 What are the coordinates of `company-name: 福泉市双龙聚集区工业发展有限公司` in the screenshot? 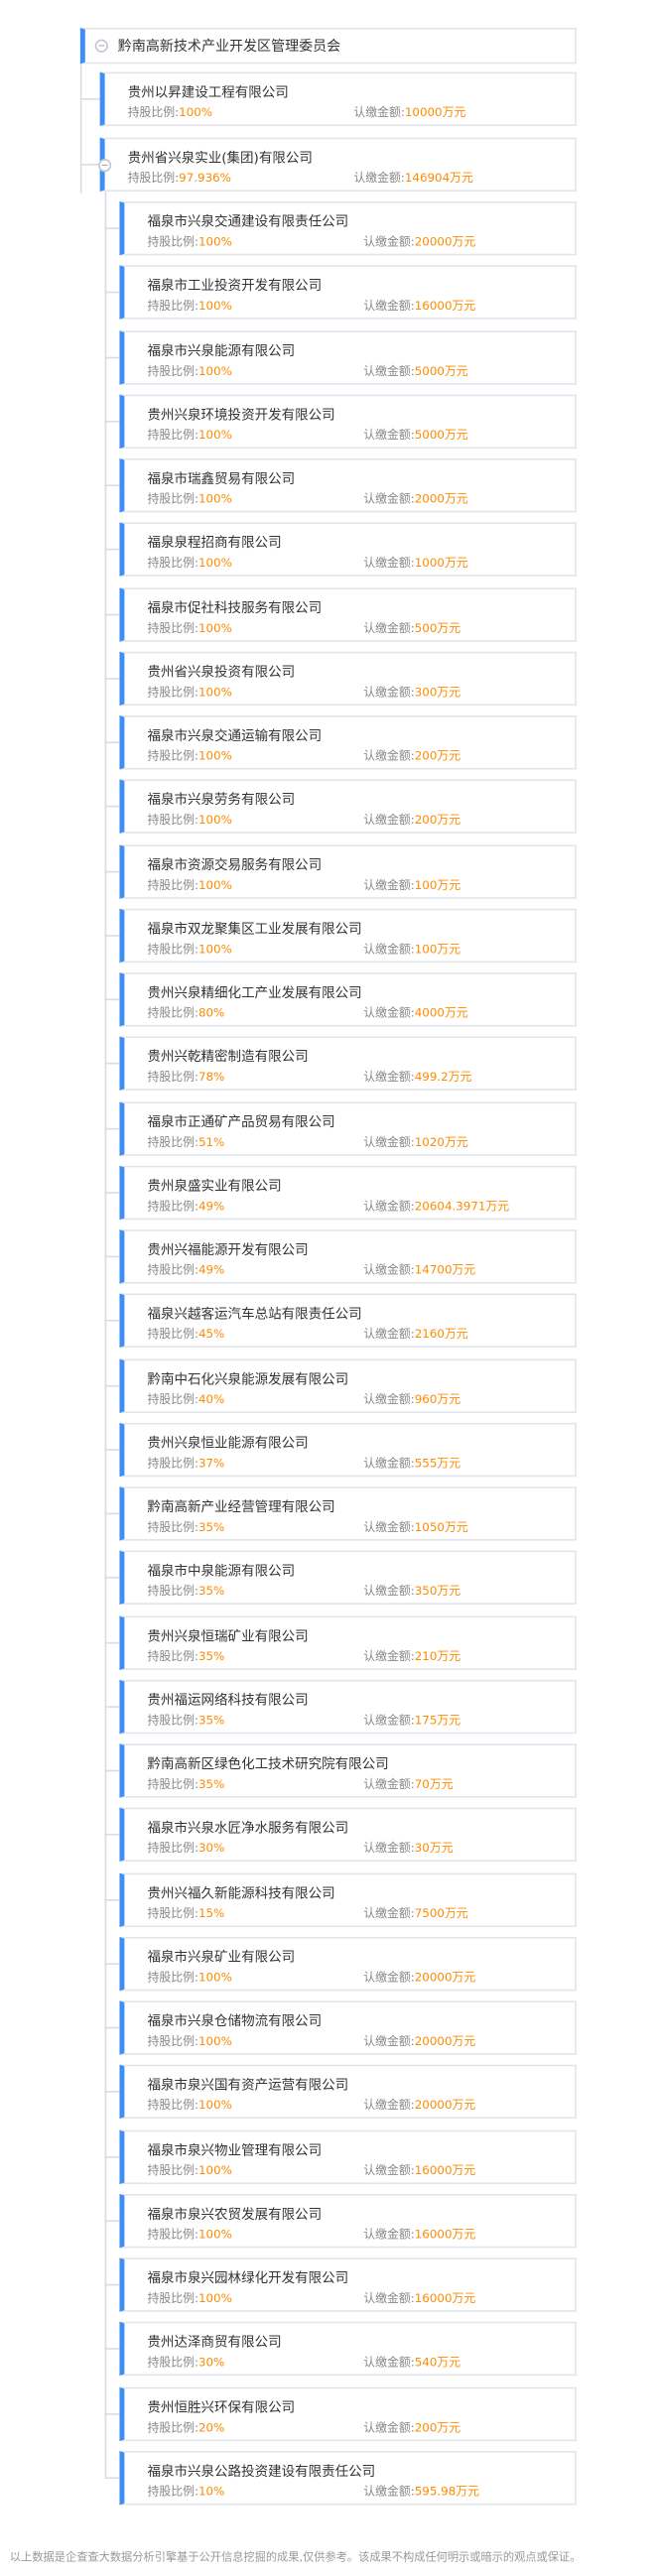 It's located at (255, 928).